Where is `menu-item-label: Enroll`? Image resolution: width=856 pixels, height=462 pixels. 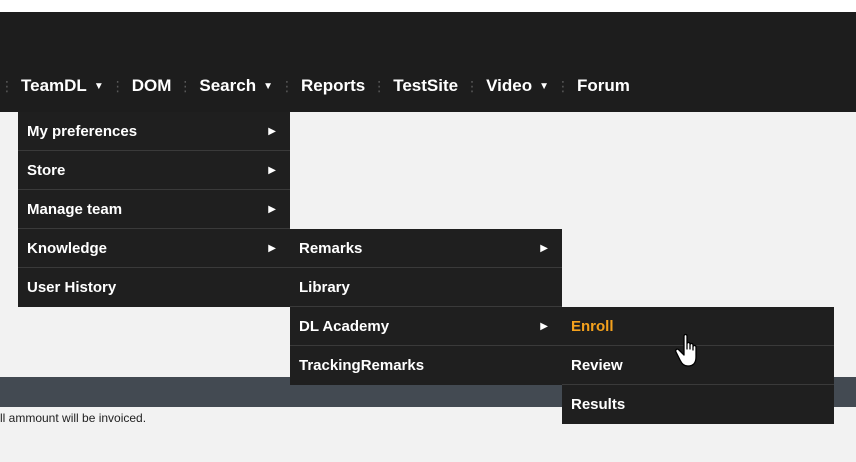 menu-item-label: Enroll is located at coordinates (592, 326).